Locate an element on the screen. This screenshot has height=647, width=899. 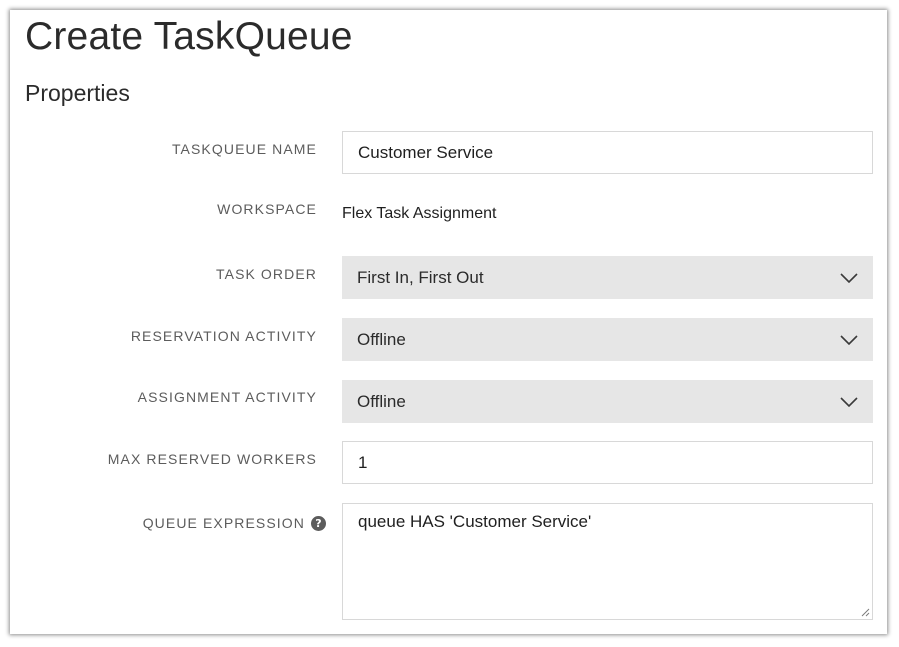
reservation-activity-select: Offline is located at coordinates (607, 339).